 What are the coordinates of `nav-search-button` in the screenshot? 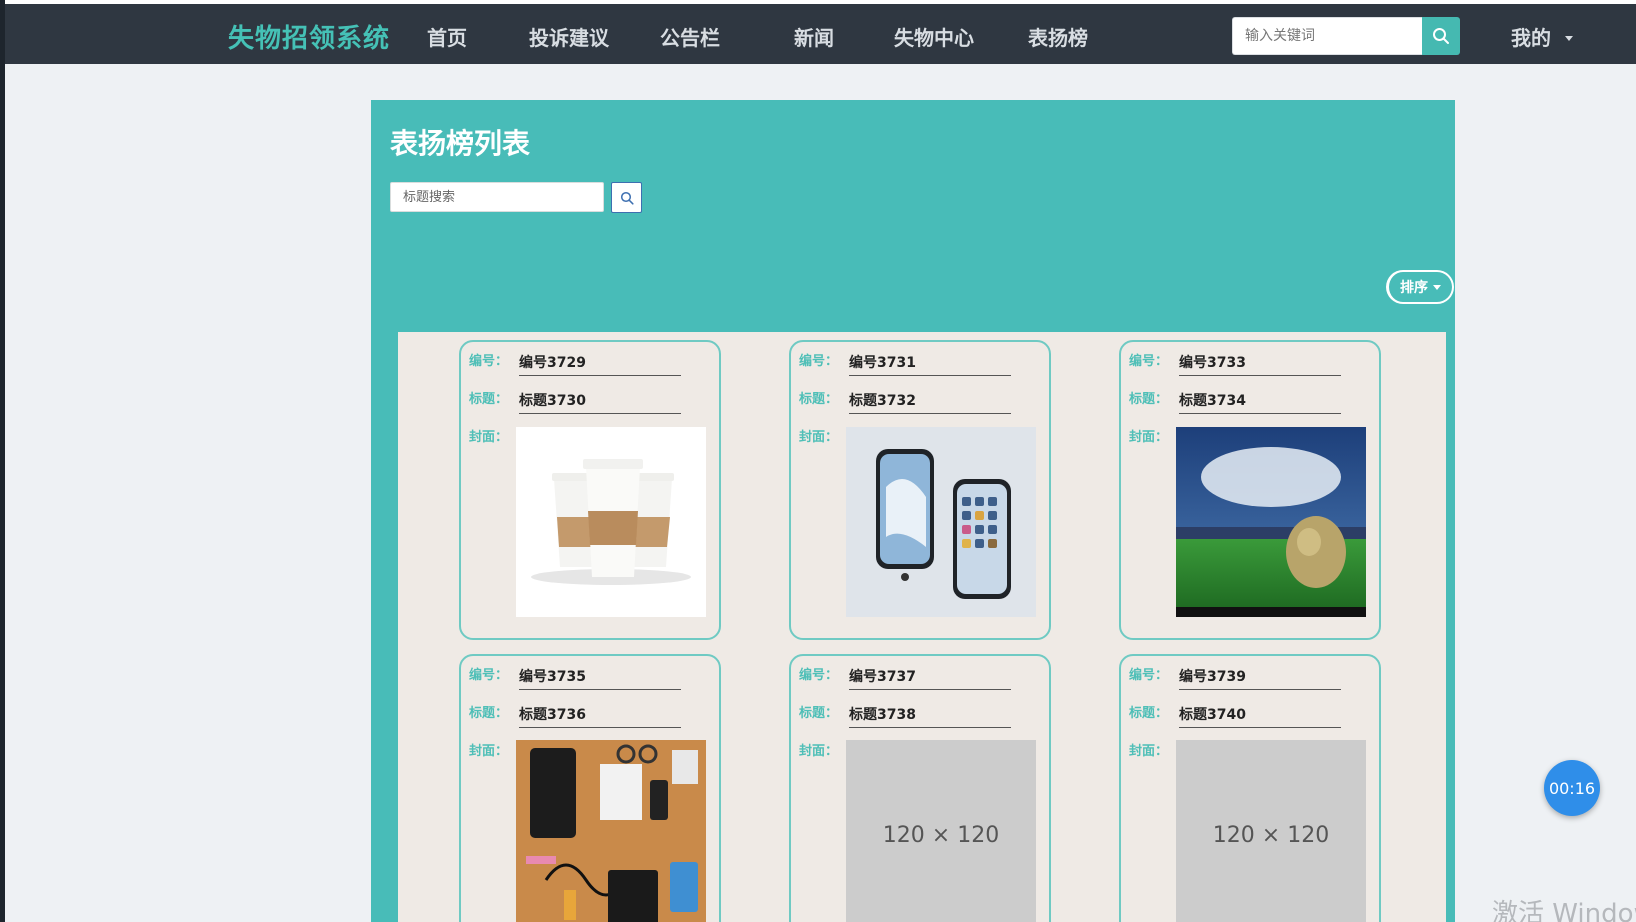 It's located at (1441, 36).